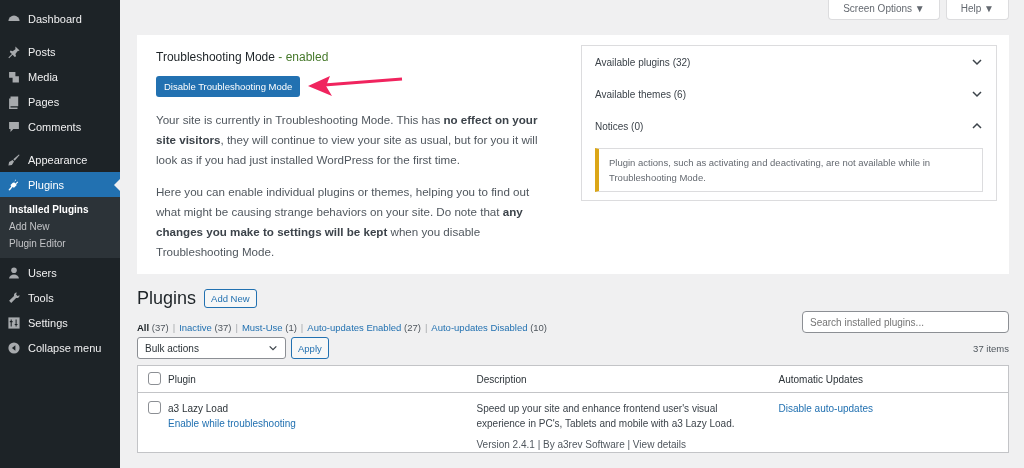 The image size is (1024, 468). I want to click on pointer-arrow-icon, so click(355, 86).